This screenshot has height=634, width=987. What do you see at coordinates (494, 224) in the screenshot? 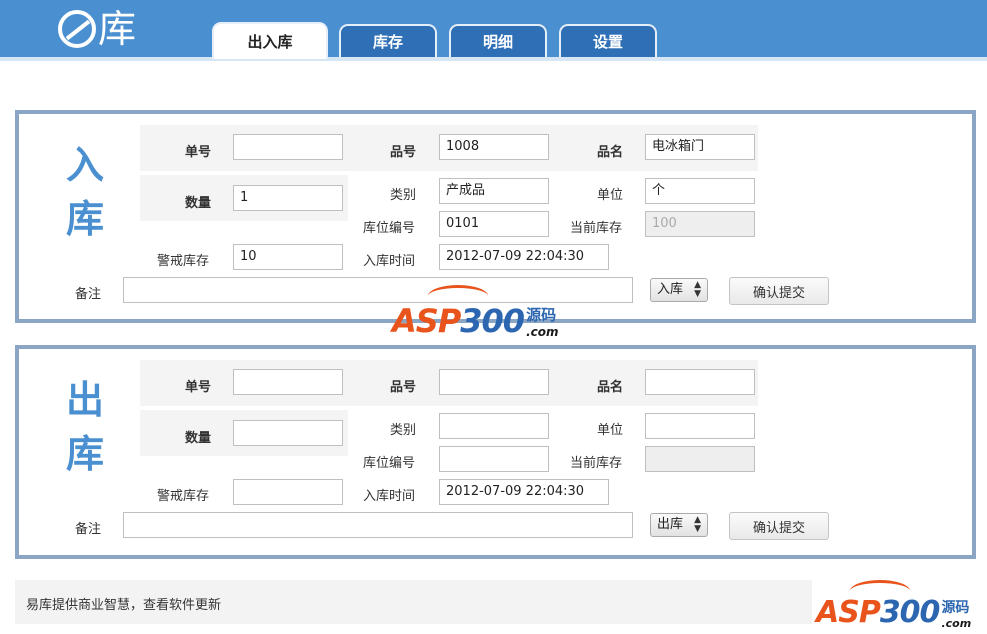
I see `location-no-input: 0101` at bounding box center [494, 224].